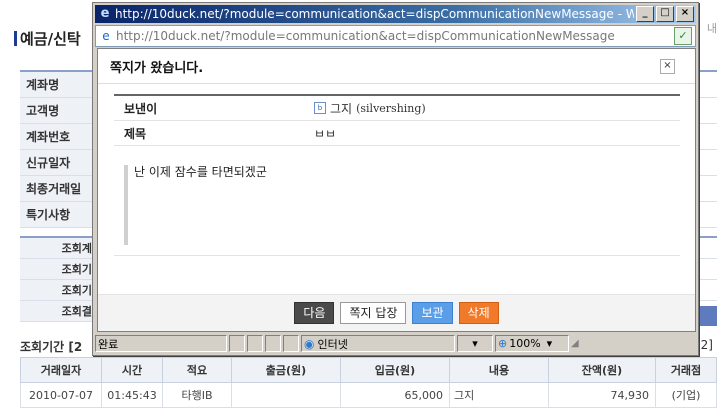 This screenshot has width=717, height=408. I want to click on resize-grip: ◢, so click(577, 343).